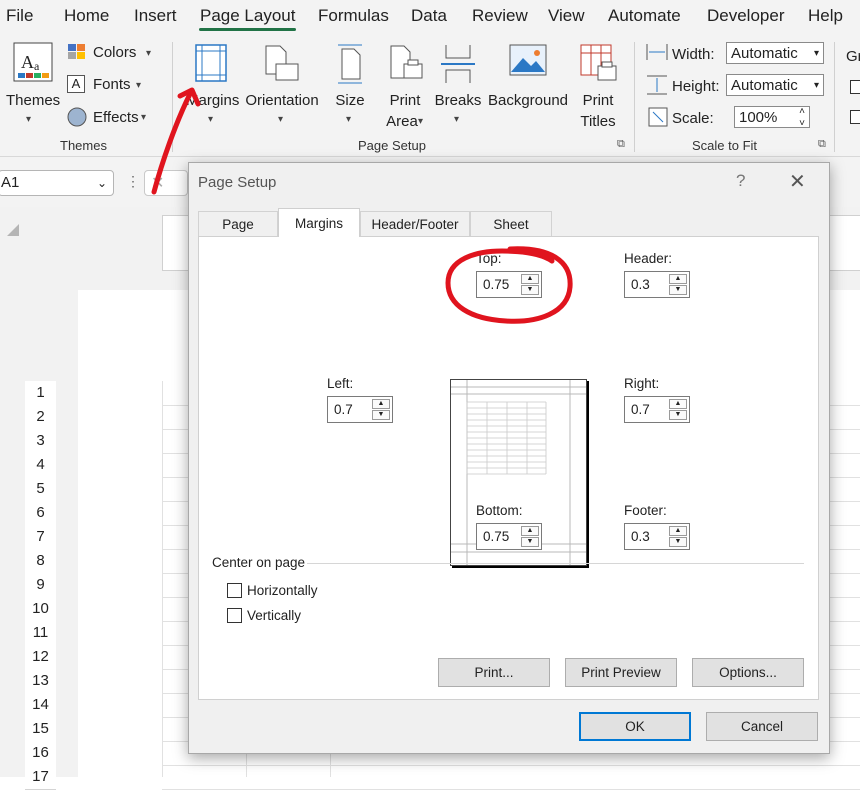 This screenshot has height=790, width=860. I want to click on background-button: Background, so click(528, 83).